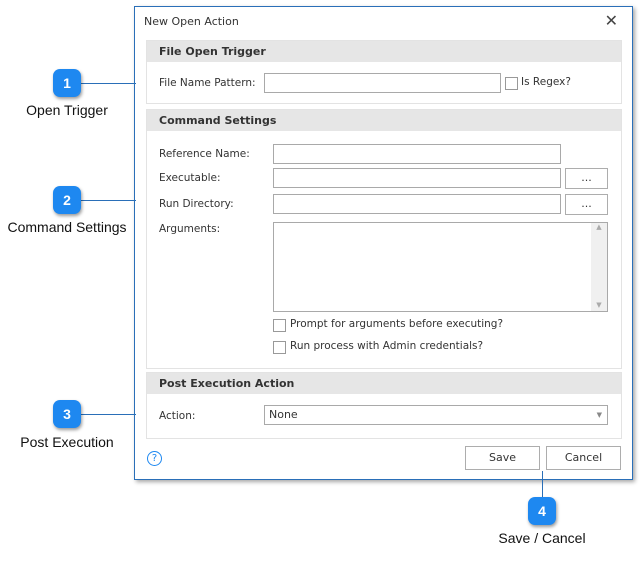 Image resolution: width=642 pixels, height=562 pixels. What do you see at coordinates (583, 458) in the screenshot?
I see `cancel-button: Cancel` at bounding box center [583, 458].